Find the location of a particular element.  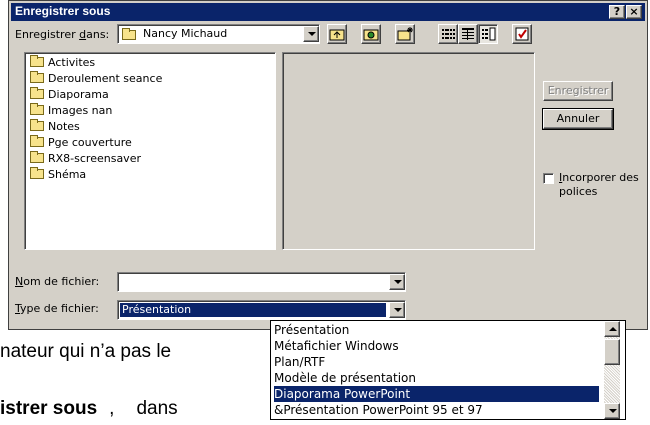

close-icon: × is located at coordinates (634, 11).